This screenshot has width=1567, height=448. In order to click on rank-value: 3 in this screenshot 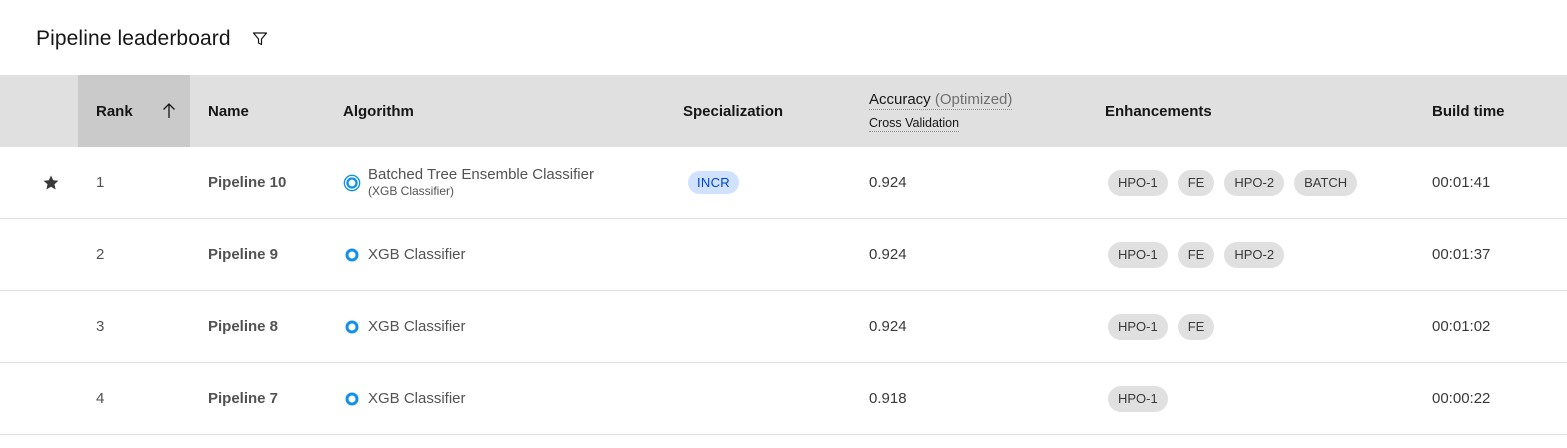, I will do `click(100, 326)`.